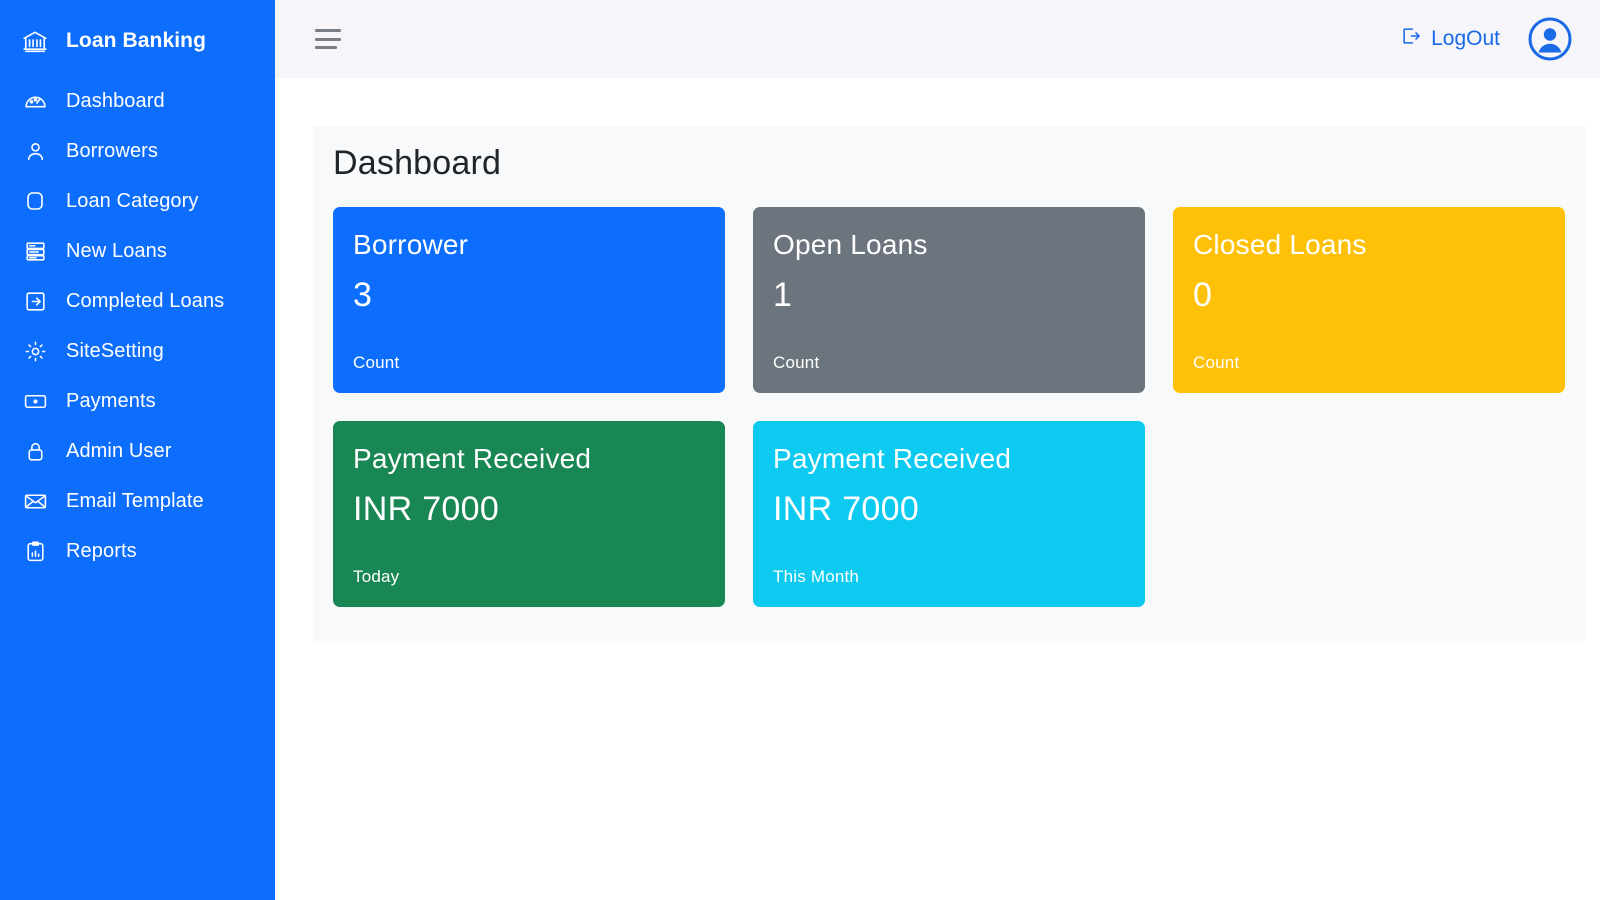 The image size is (1600, 900). Describe the element at coordinates (111, 400) in the screenshot. I see `sidebar-item-label: Payments` at that location.